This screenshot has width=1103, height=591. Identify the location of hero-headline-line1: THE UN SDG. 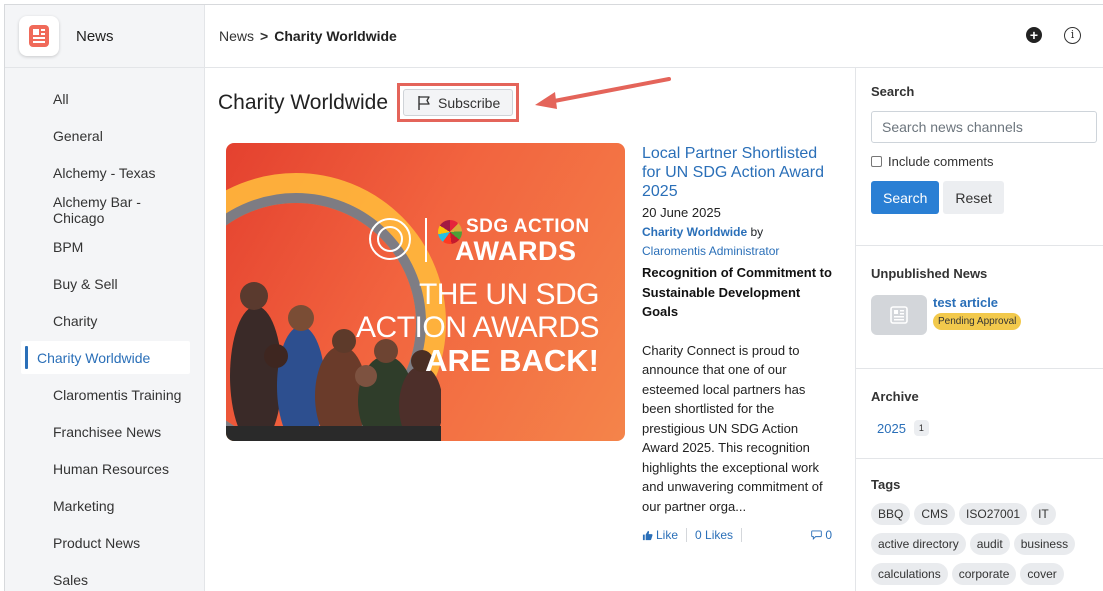
(509, 294).